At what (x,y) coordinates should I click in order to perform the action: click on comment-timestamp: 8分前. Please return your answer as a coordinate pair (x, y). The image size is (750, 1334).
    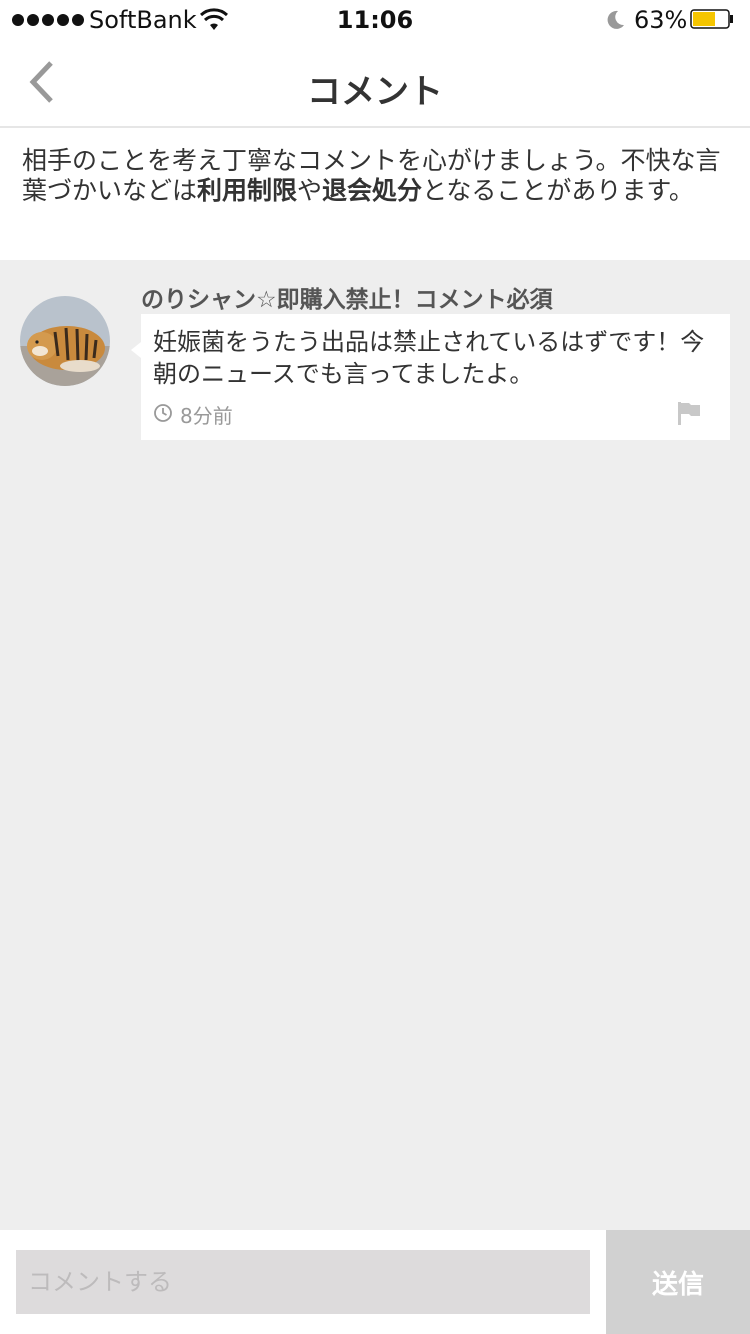
    Looking at the image, I should click on (206, 416).